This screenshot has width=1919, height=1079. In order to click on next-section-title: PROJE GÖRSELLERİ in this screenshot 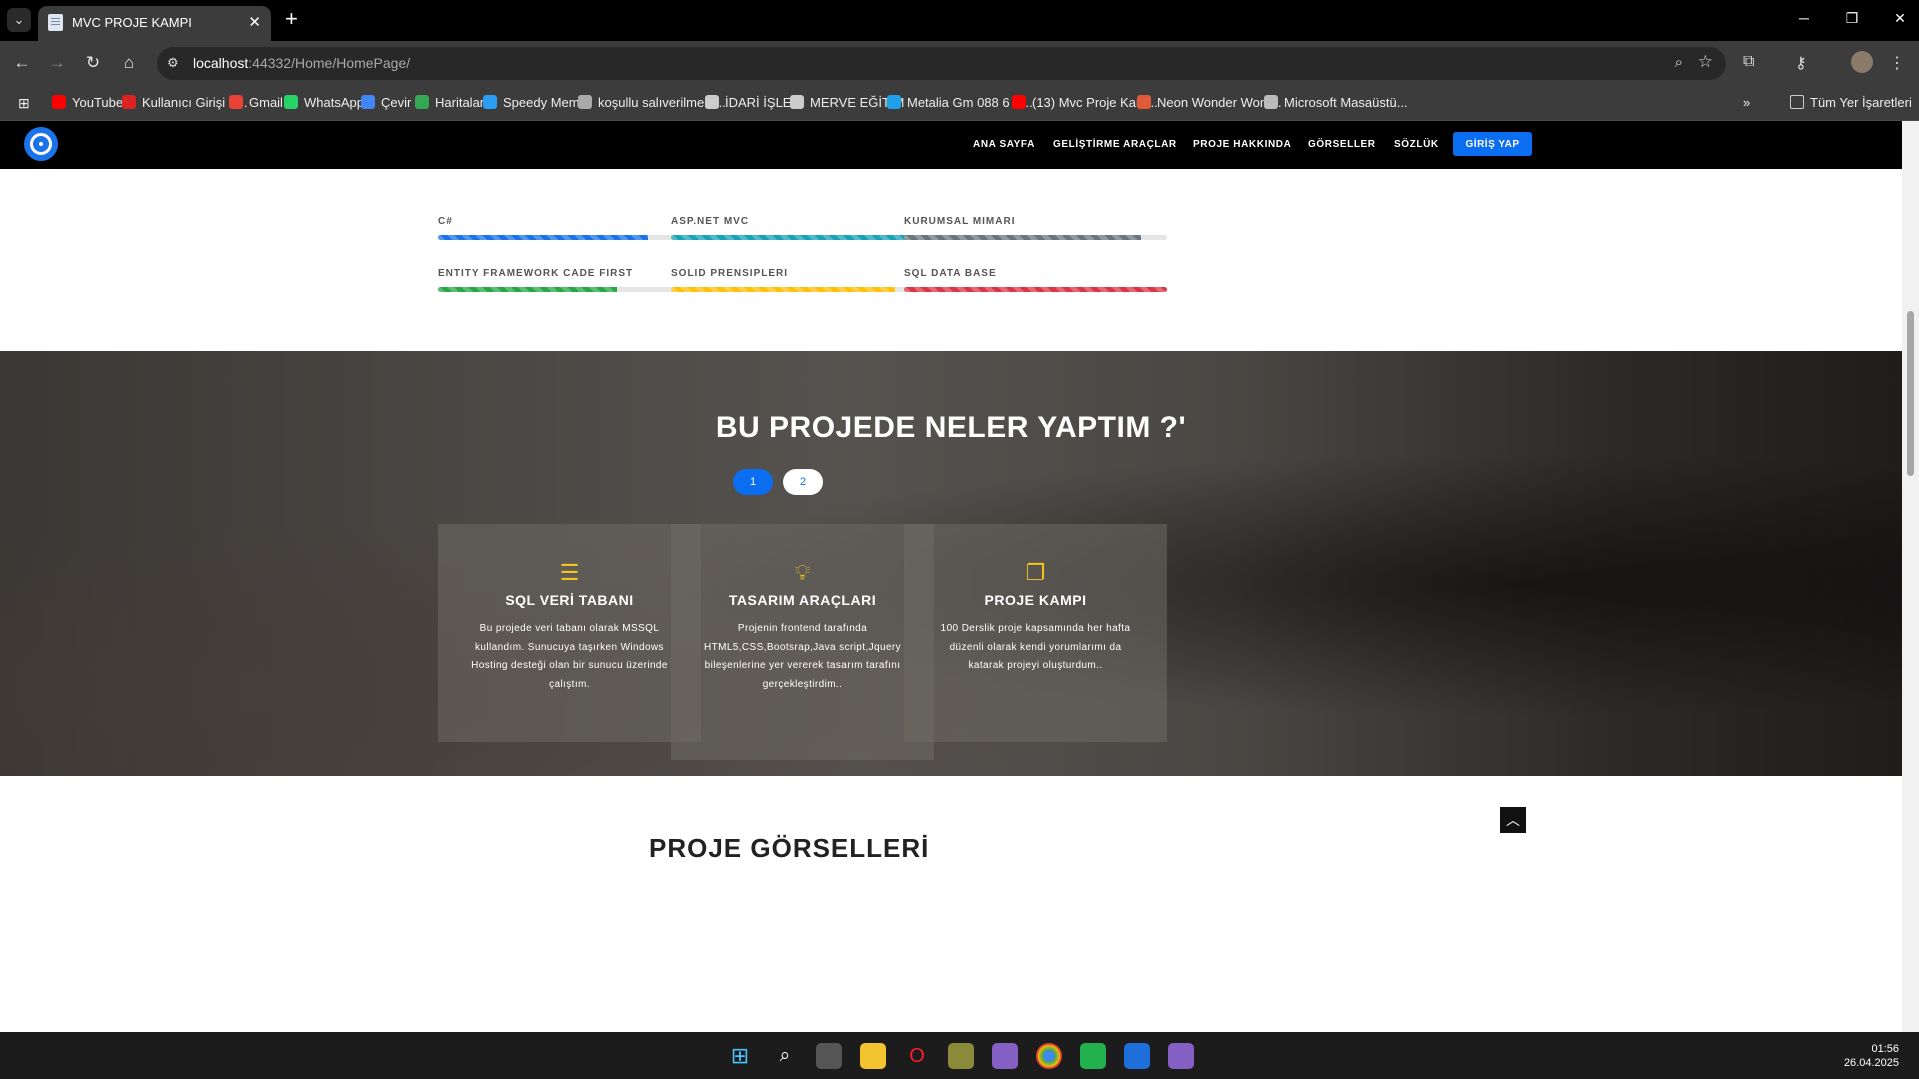, I will do `click(789, 848)`.